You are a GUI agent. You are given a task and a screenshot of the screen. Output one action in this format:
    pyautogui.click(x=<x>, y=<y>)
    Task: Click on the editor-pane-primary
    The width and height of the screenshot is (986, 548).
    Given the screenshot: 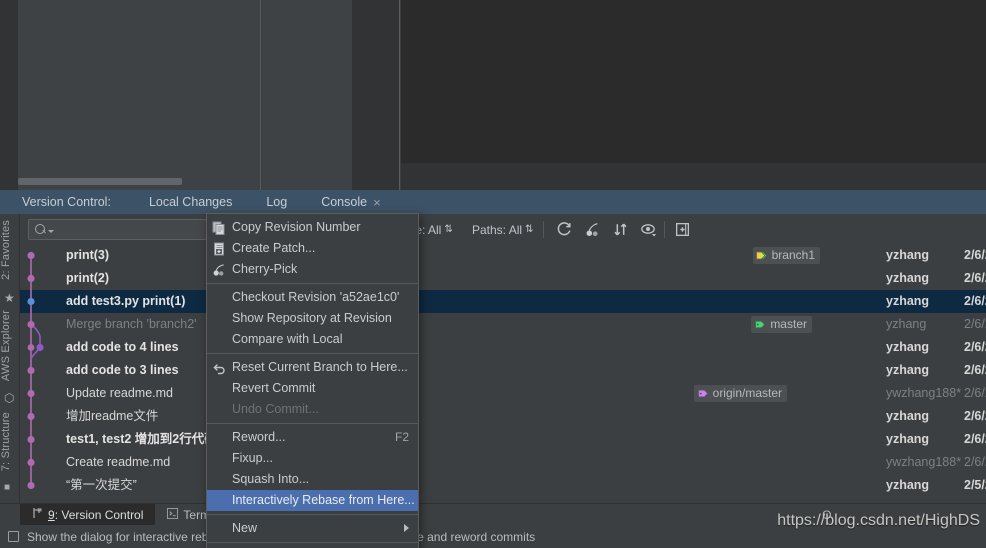 What is the action you would take?
    pyautogui.click(x=139, y=95)
    